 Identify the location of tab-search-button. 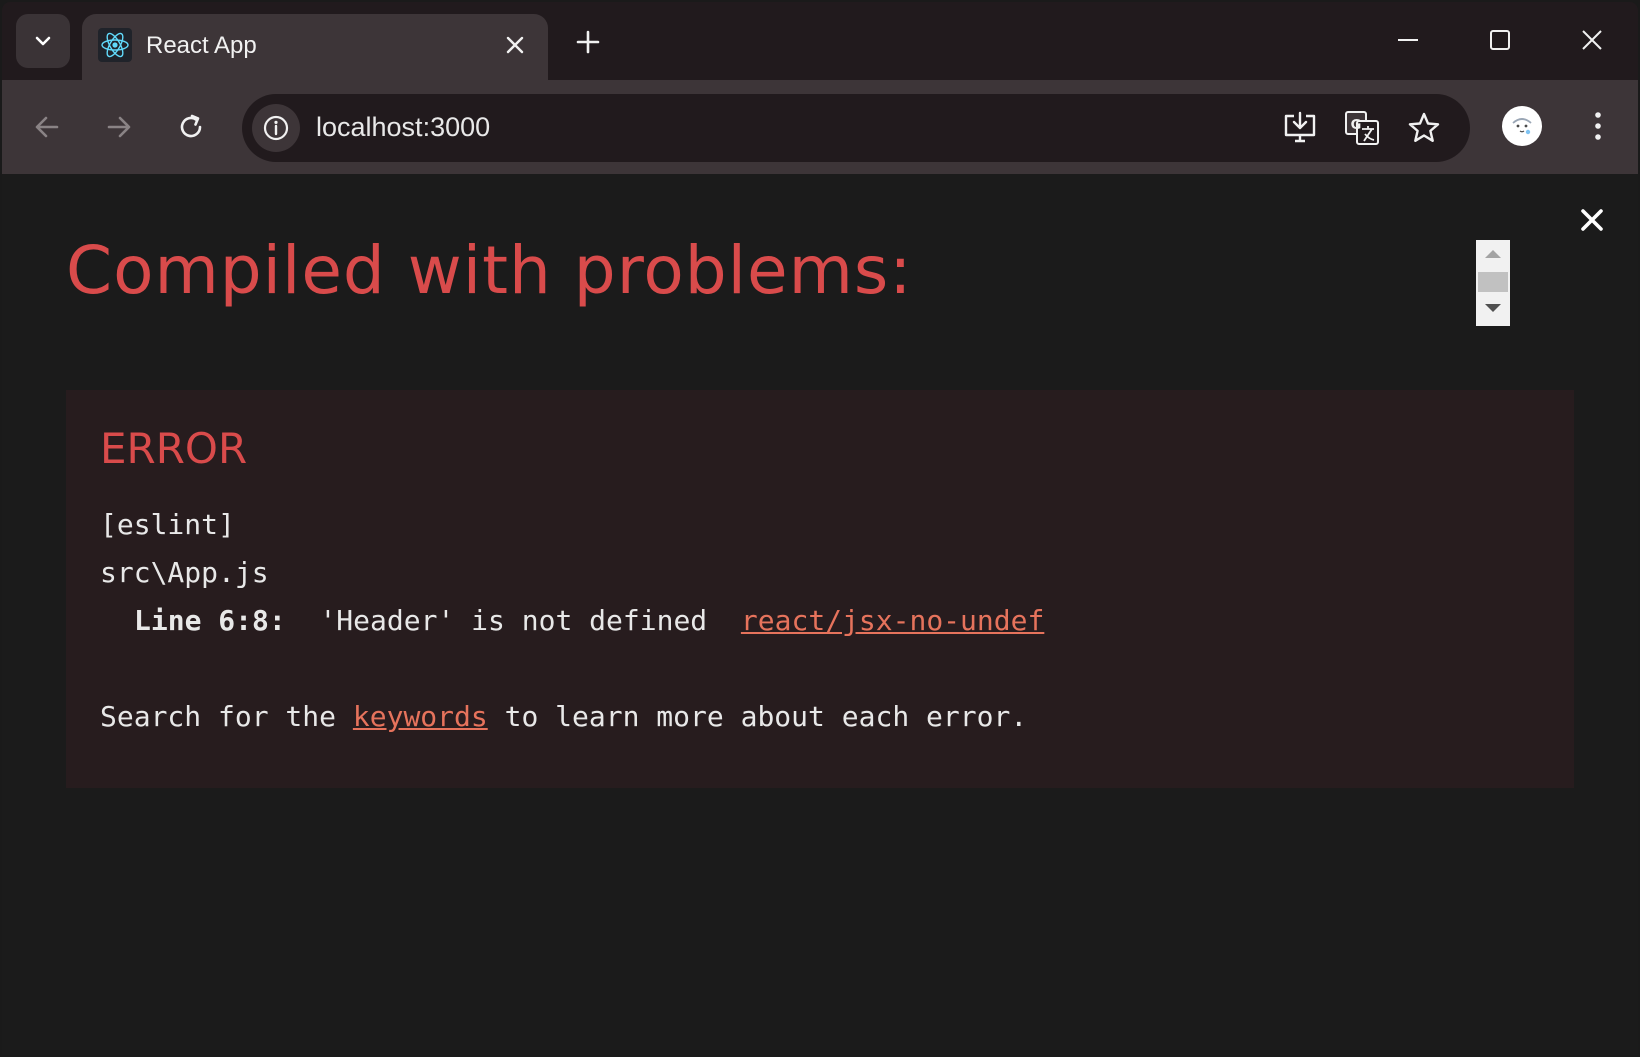
(43, 41).